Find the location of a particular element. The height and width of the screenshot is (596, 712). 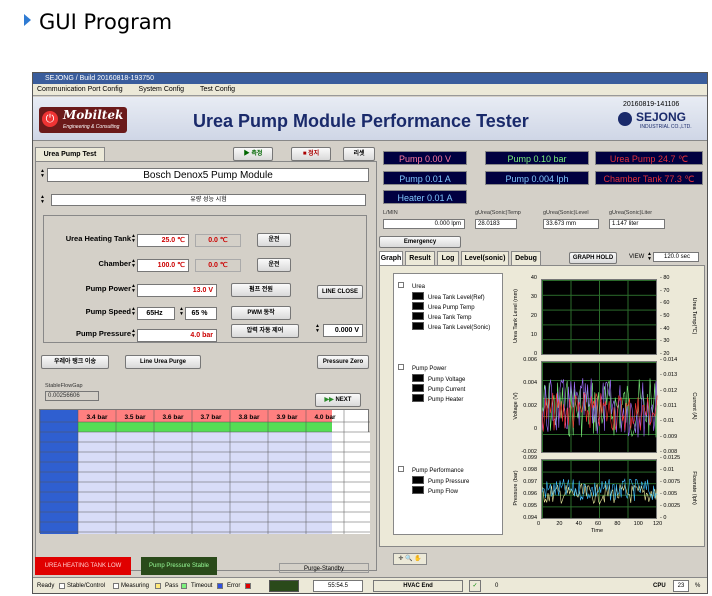

chamber-setpoint: 100.0 ℃ is located at coordinates (163, 265).